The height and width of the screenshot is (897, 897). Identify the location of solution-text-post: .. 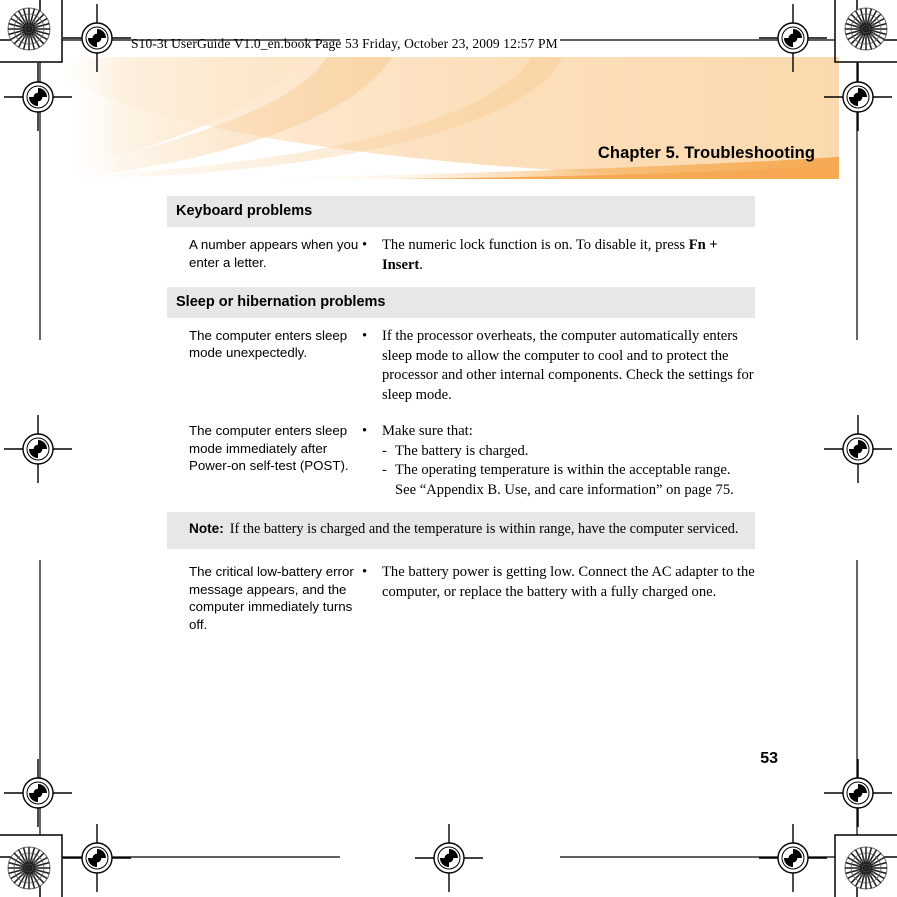
(421, 264).